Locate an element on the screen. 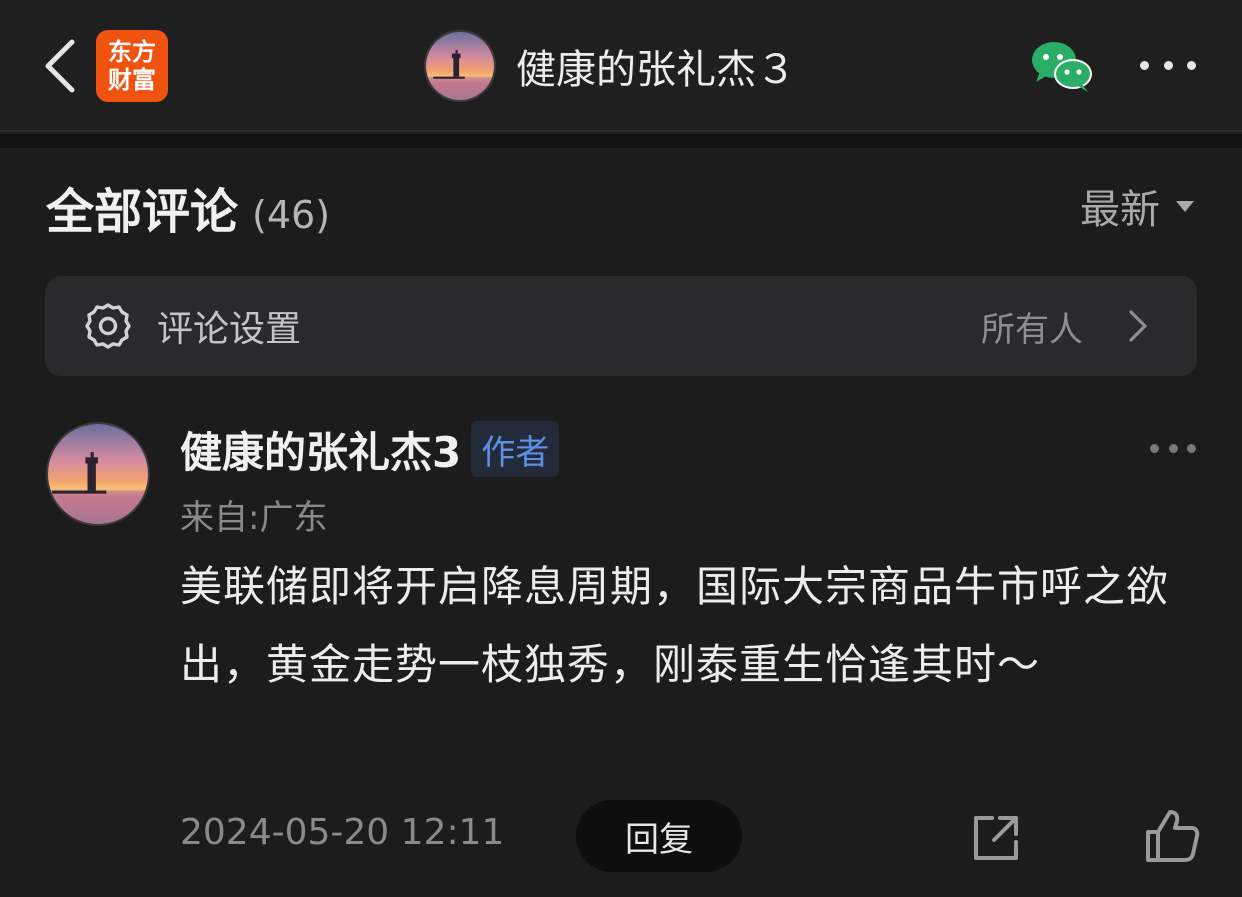 The height and width of the screenshot is (897, 1242). comment-settings-row: 评论设置 所有人 is located at coordinates (621, 326).